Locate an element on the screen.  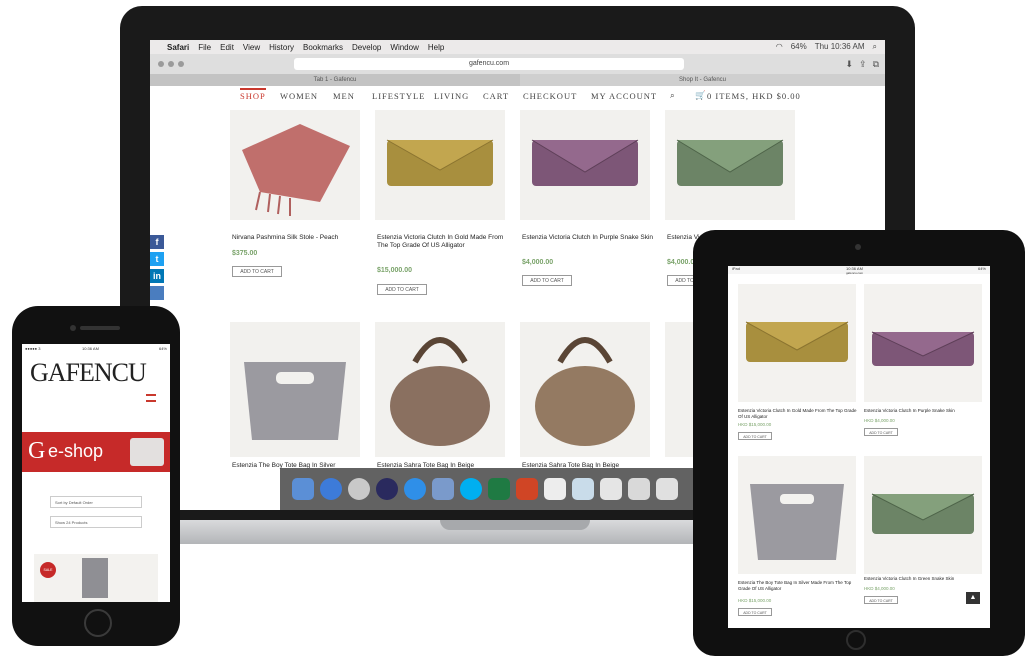
address-bar: gafencu.com is located at coordinates (489, 64).